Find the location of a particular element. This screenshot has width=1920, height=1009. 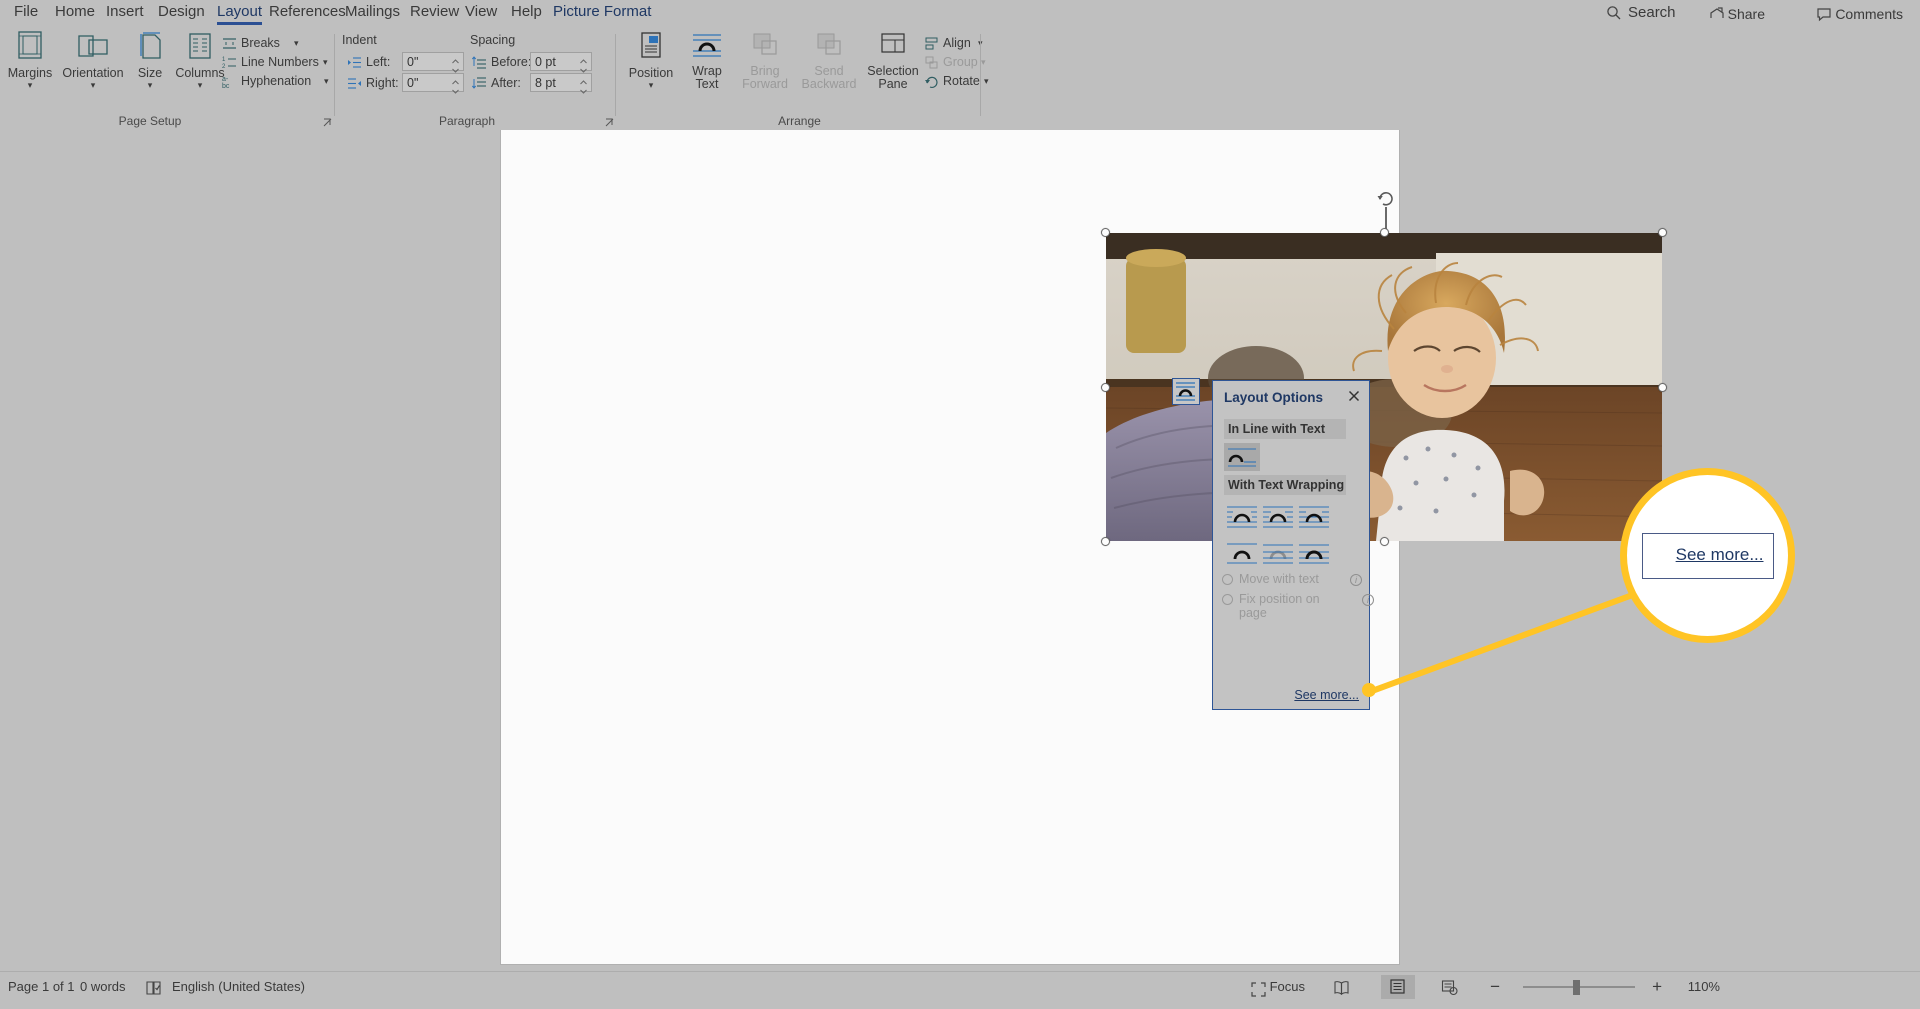

send-backward-button: Send Backward is located at coordinates (829, 60).